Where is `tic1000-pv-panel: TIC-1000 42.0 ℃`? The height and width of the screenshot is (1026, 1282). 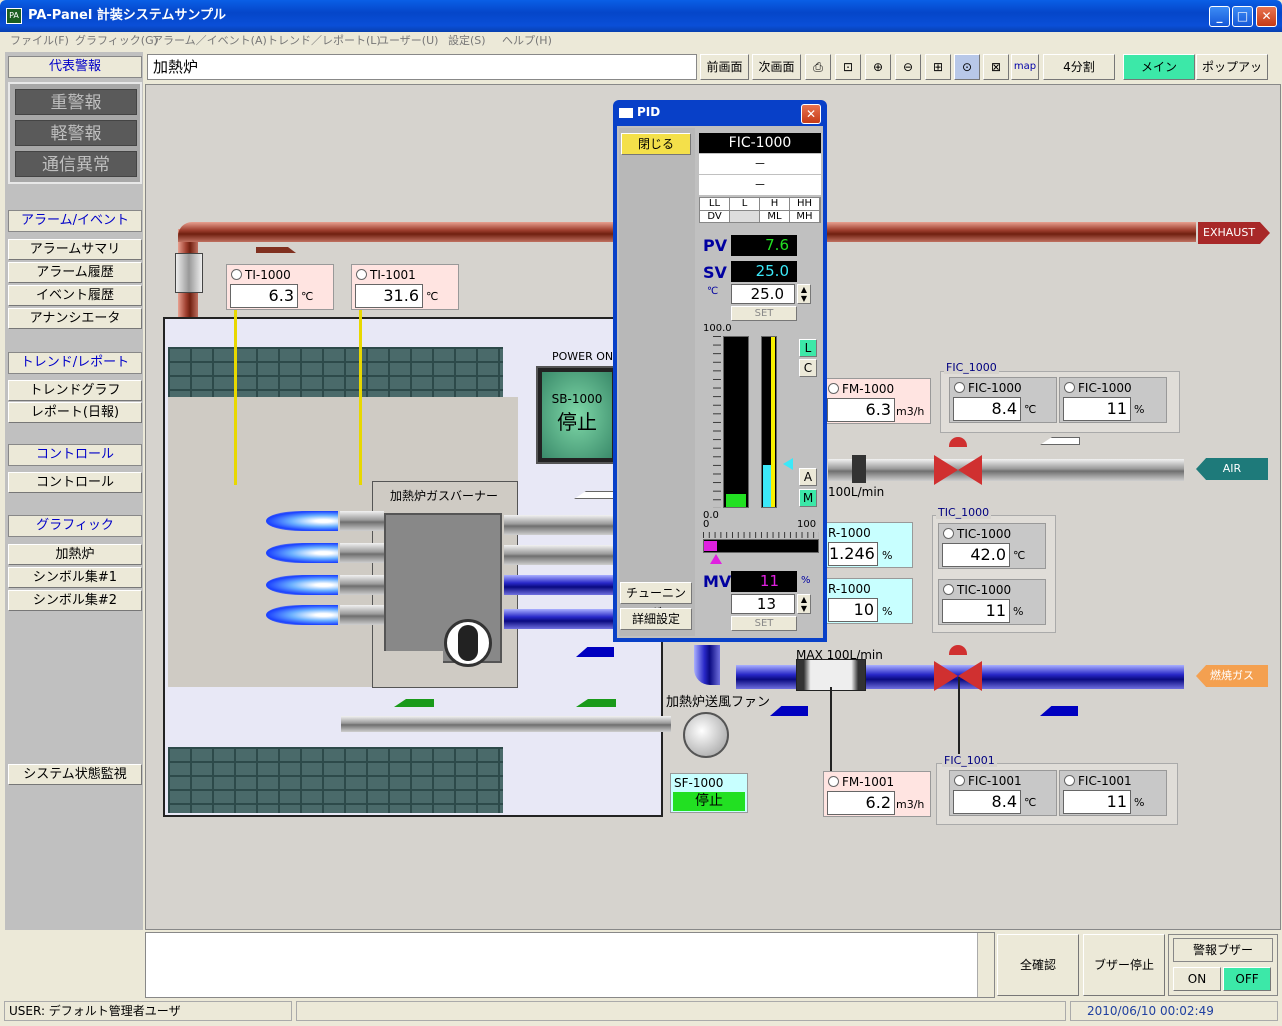
tic1000-pv-panel: TIC-1000 42.0 ℃ is located at coordinates (992, 546).